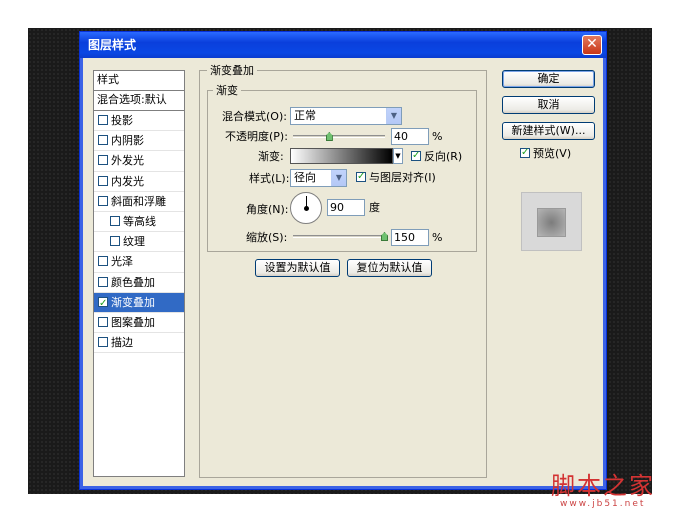  Describe the element at coordinates (133, 282) in the screenshot. I see `style-item-label: 颜色叠加` at that location.